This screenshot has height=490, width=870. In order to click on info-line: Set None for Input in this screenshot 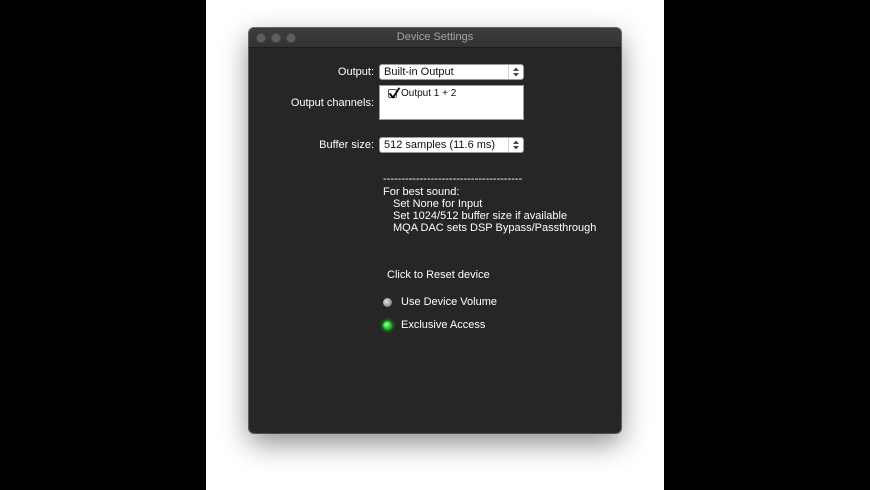, I will do `click(438, 204)`.